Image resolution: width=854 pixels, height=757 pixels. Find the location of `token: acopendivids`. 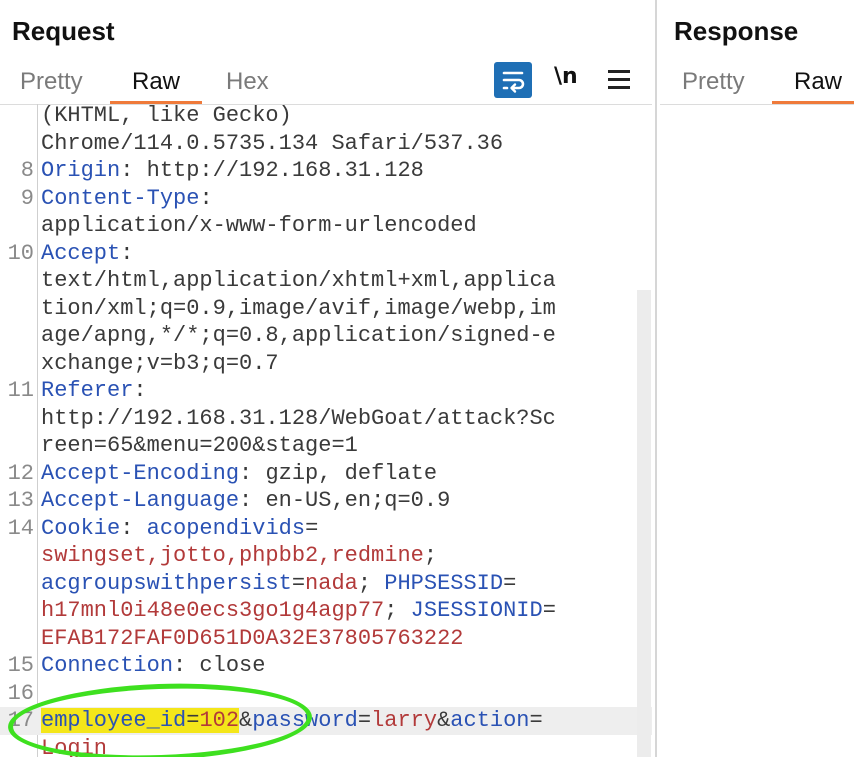

token: acopendivids is located at coordinates (226, 528).